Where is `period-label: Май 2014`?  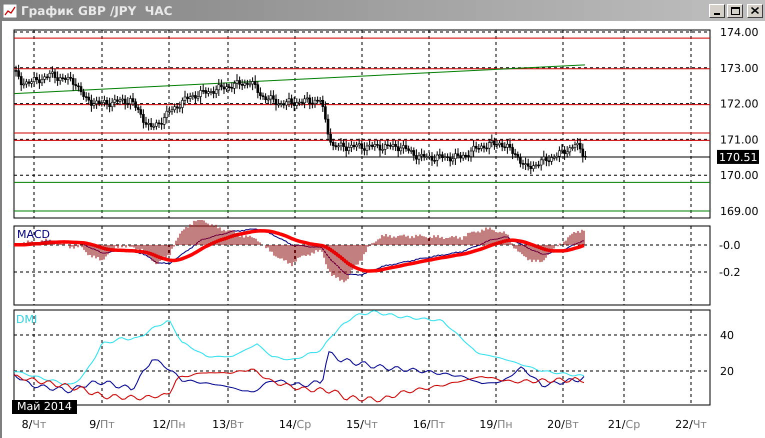
period-label: Май 2014 is located at coordinates (44, 407).